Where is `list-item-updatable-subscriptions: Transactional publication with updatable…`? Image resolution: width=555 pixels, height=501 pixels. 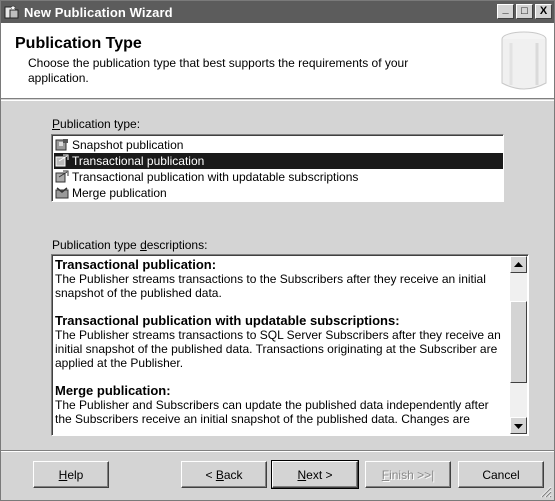 list-item-updatable-subscriptions: Transactional publication with updatable… is located at coordinates (278, 177).